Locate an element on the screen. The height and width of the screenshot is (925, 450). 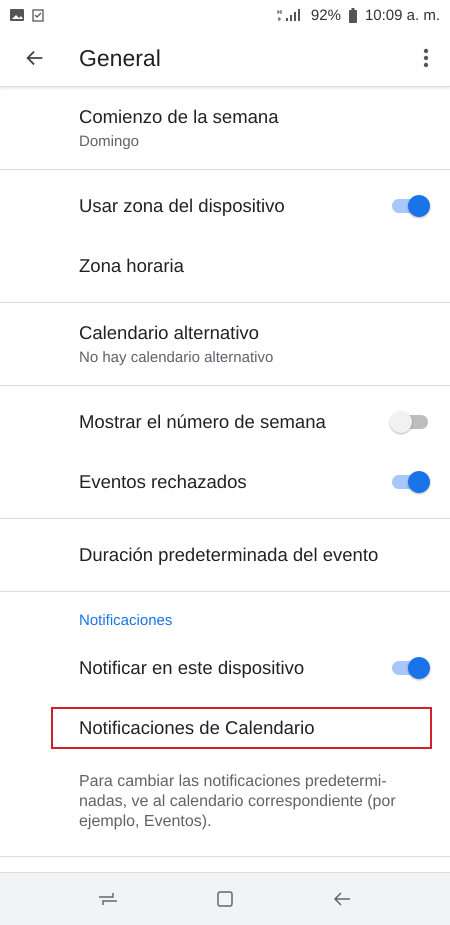
setting-value: No hay calendario alternativo is located at coordinates (176, 357).